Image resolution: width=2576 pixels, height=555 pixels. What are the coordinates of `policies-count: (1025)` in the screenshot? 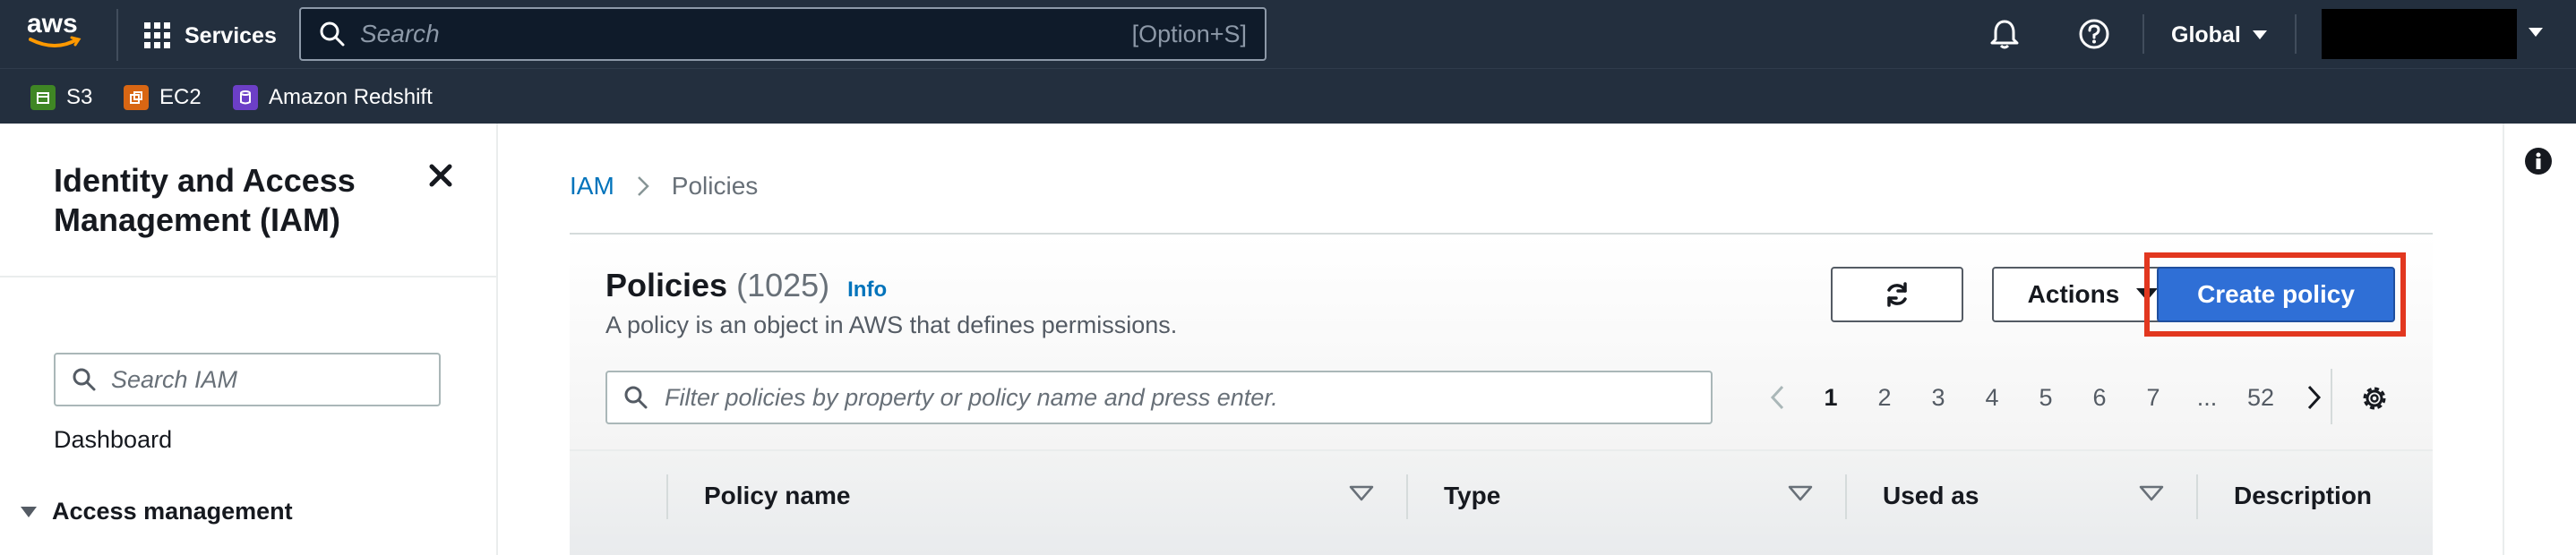 It's located at (783, 285).